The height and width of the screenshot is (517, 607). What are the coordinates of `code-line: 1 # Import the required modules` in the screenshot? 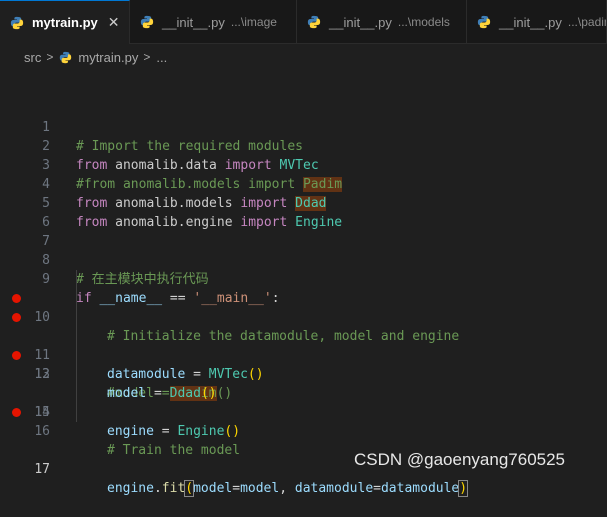 It's located at (303, 126).